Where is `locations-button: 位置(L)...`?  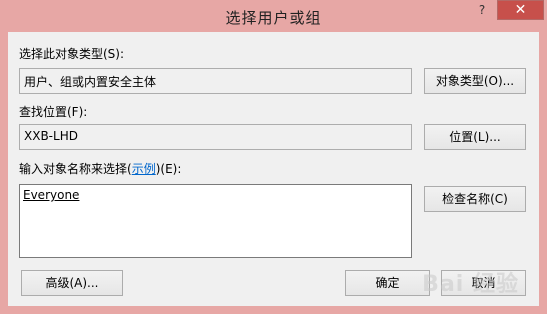 locations-button: 位置(L)... is located at coordinates (475, 137).